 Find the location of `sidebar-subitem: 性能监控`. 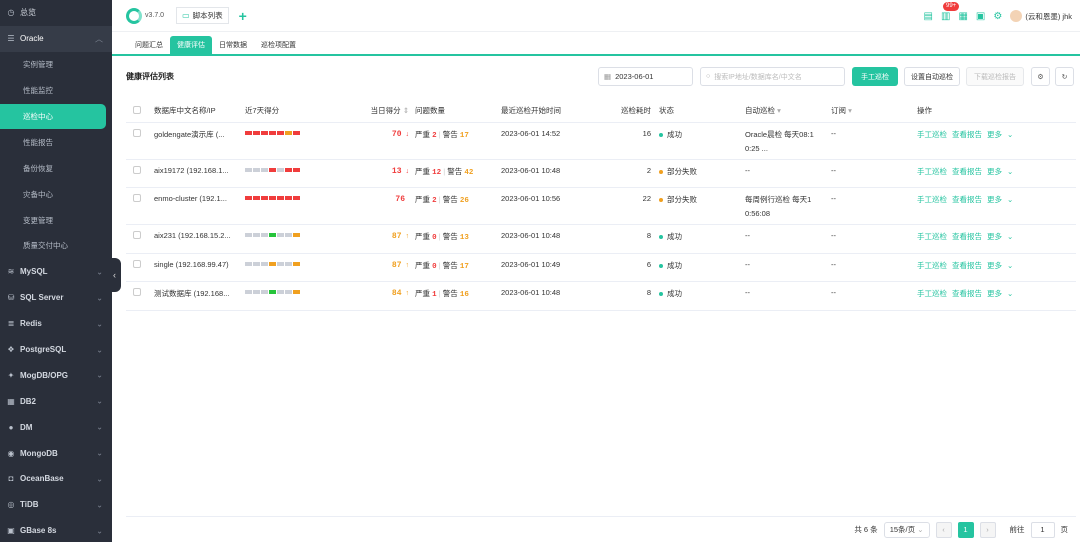

sidebar-subitem: 性能监控 is located at coordinates (56, 91).